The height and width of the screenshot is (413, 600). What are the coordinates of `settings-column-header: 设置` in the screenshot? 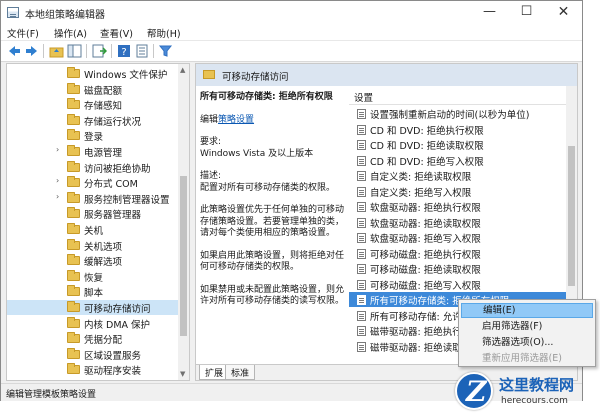 It's located at (363, 97).